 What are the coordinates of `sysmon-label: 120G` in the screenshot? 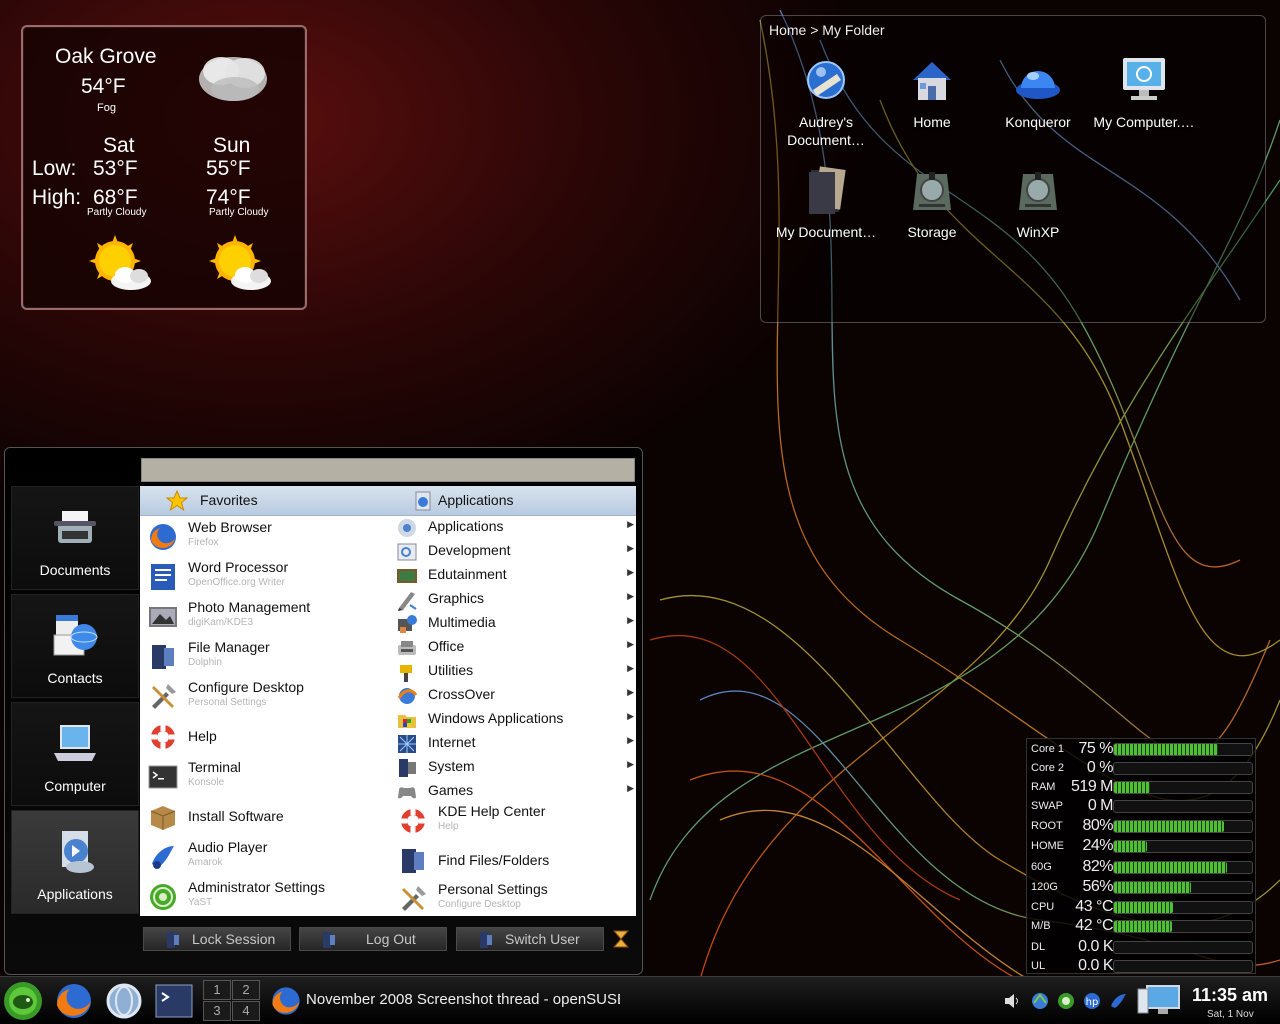 It's located at (1044, 887).